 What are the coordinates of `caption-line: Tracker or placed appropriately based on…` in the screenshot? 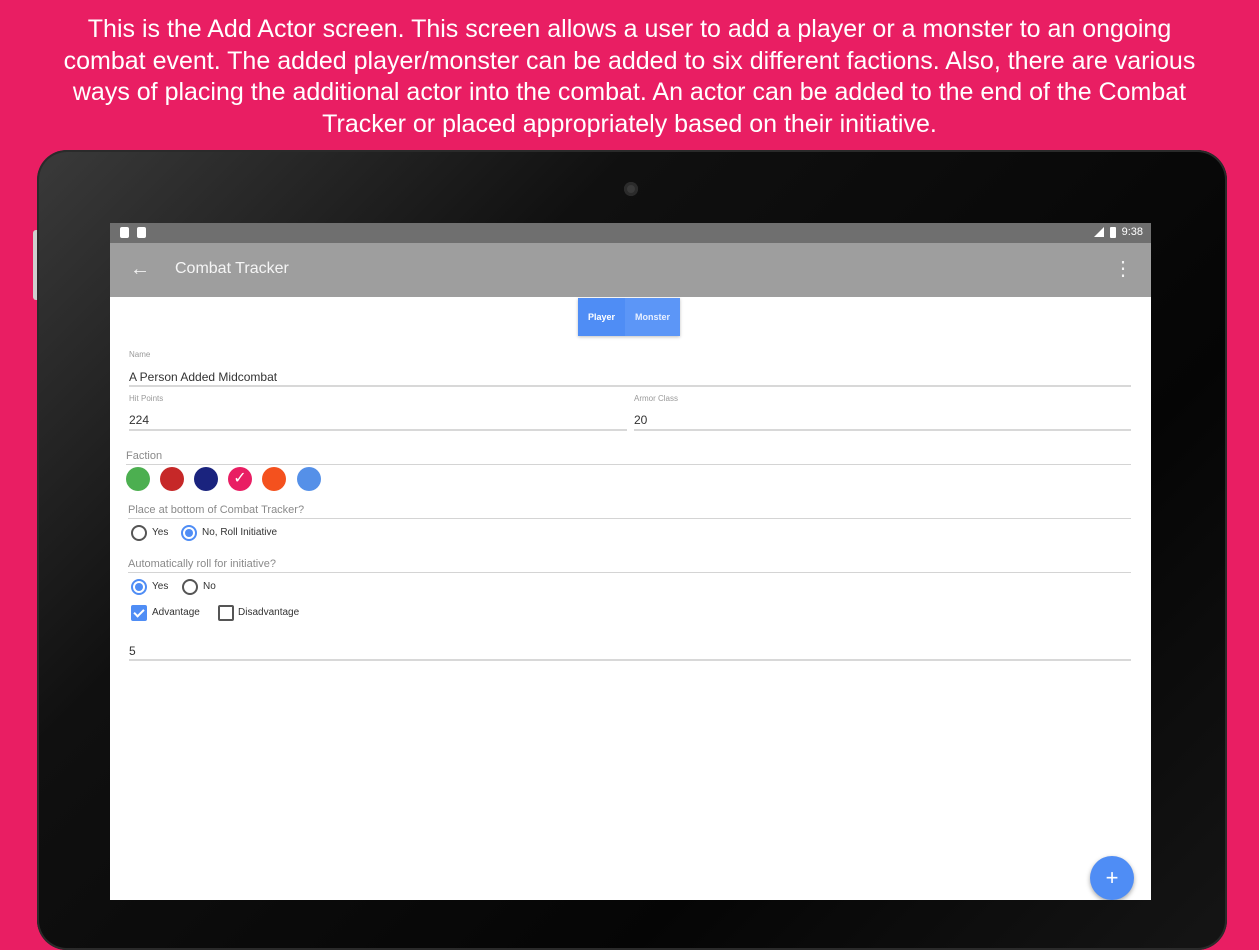 It's located at (629, 123).